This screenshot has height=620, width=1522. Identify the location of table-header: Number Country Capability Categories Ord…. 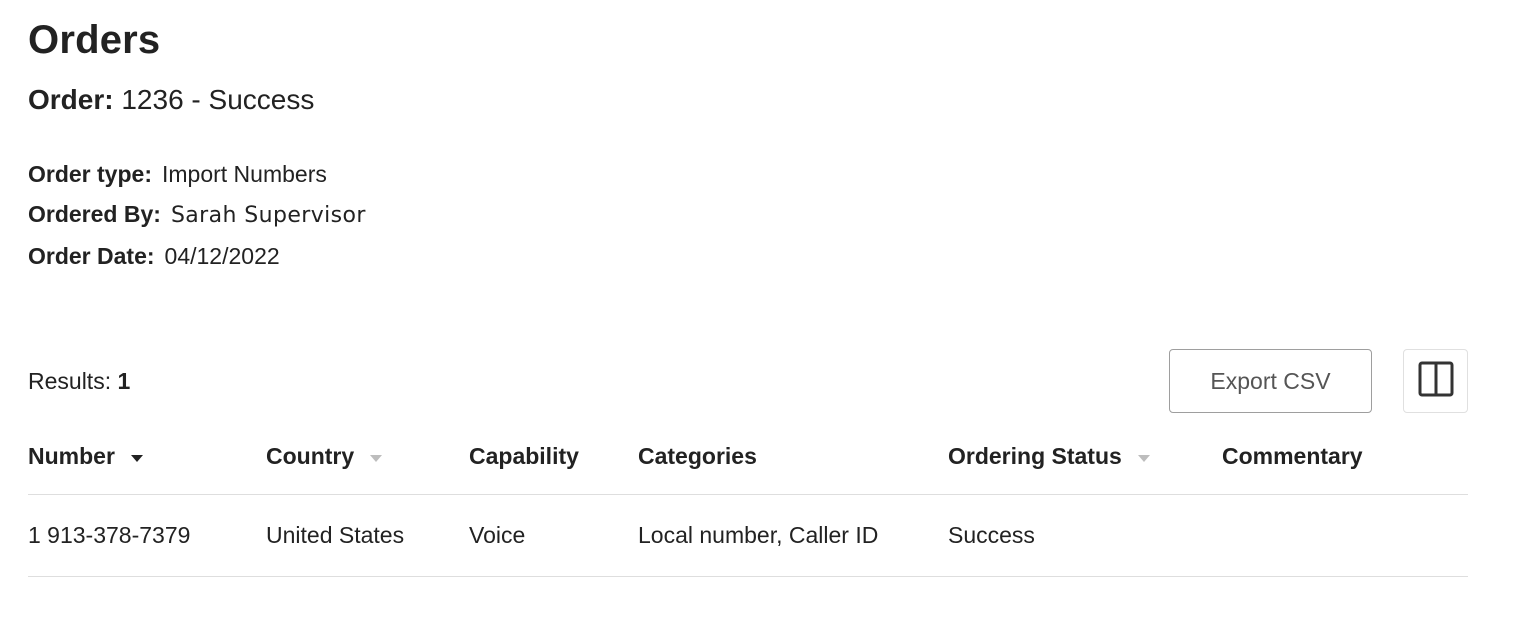
(748, 456).